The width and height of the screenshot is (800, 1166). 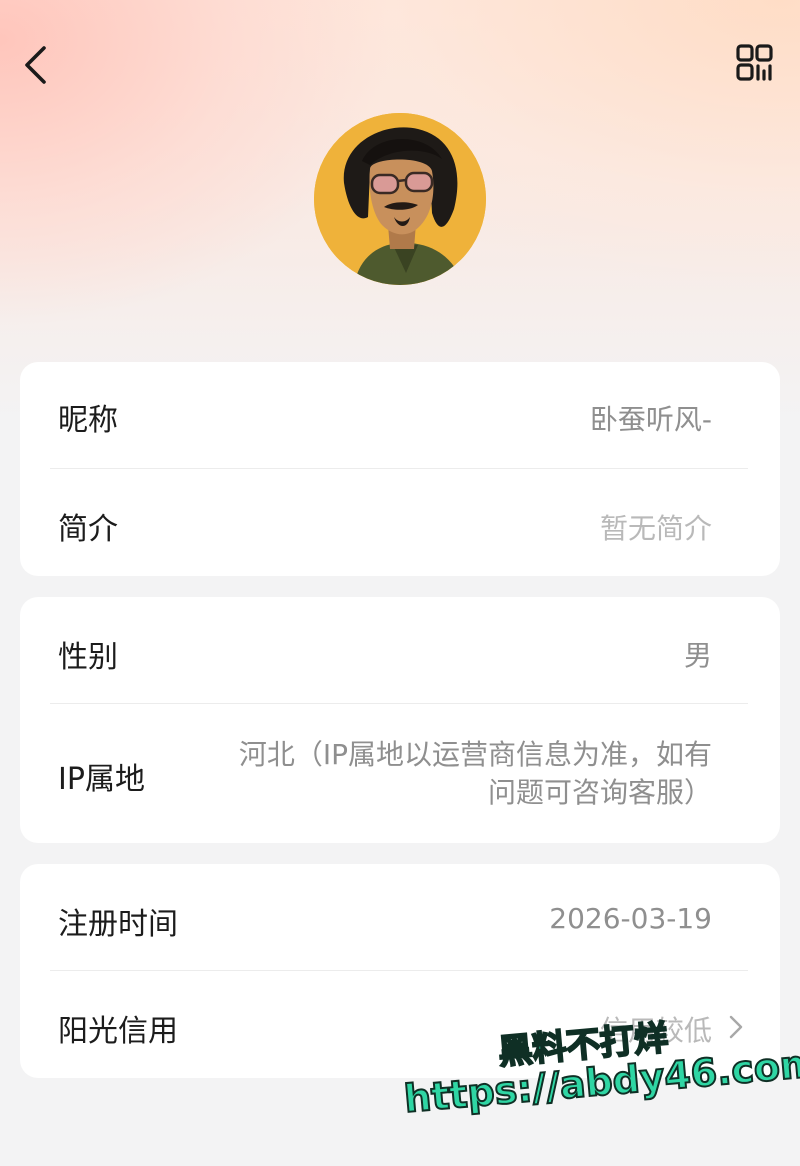 I want to click on ip-location-value: 河北（IP属地以运营商信息为准，如有 问题可咨询客服）, so click(x=442, y=774).